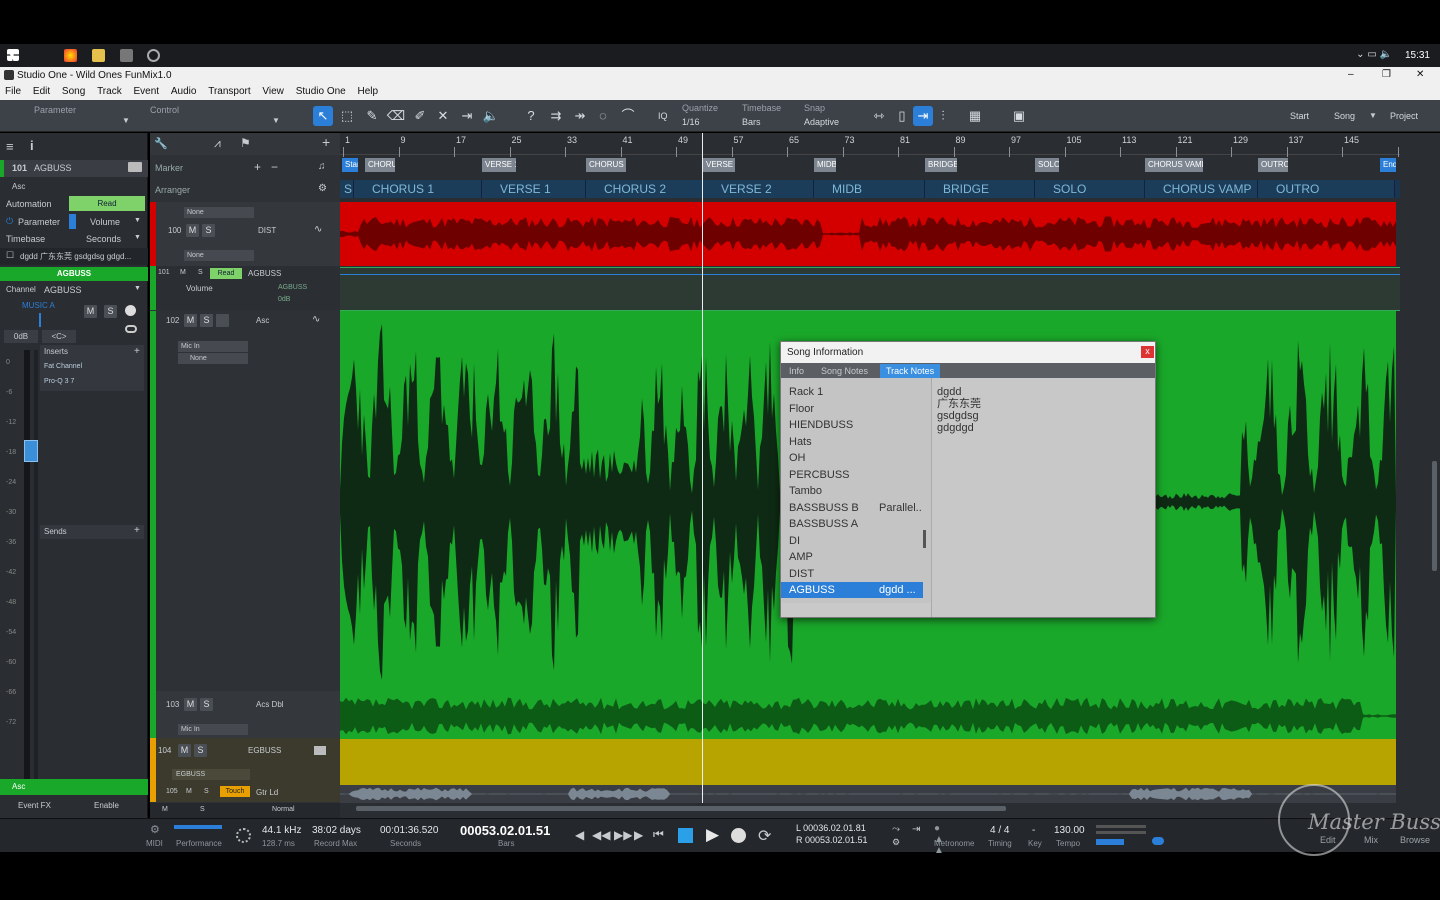 The width and height of the screenshot is (1440, 900). I want to click on marker-chorus-2: CHORUS 2, so click(606, 165).